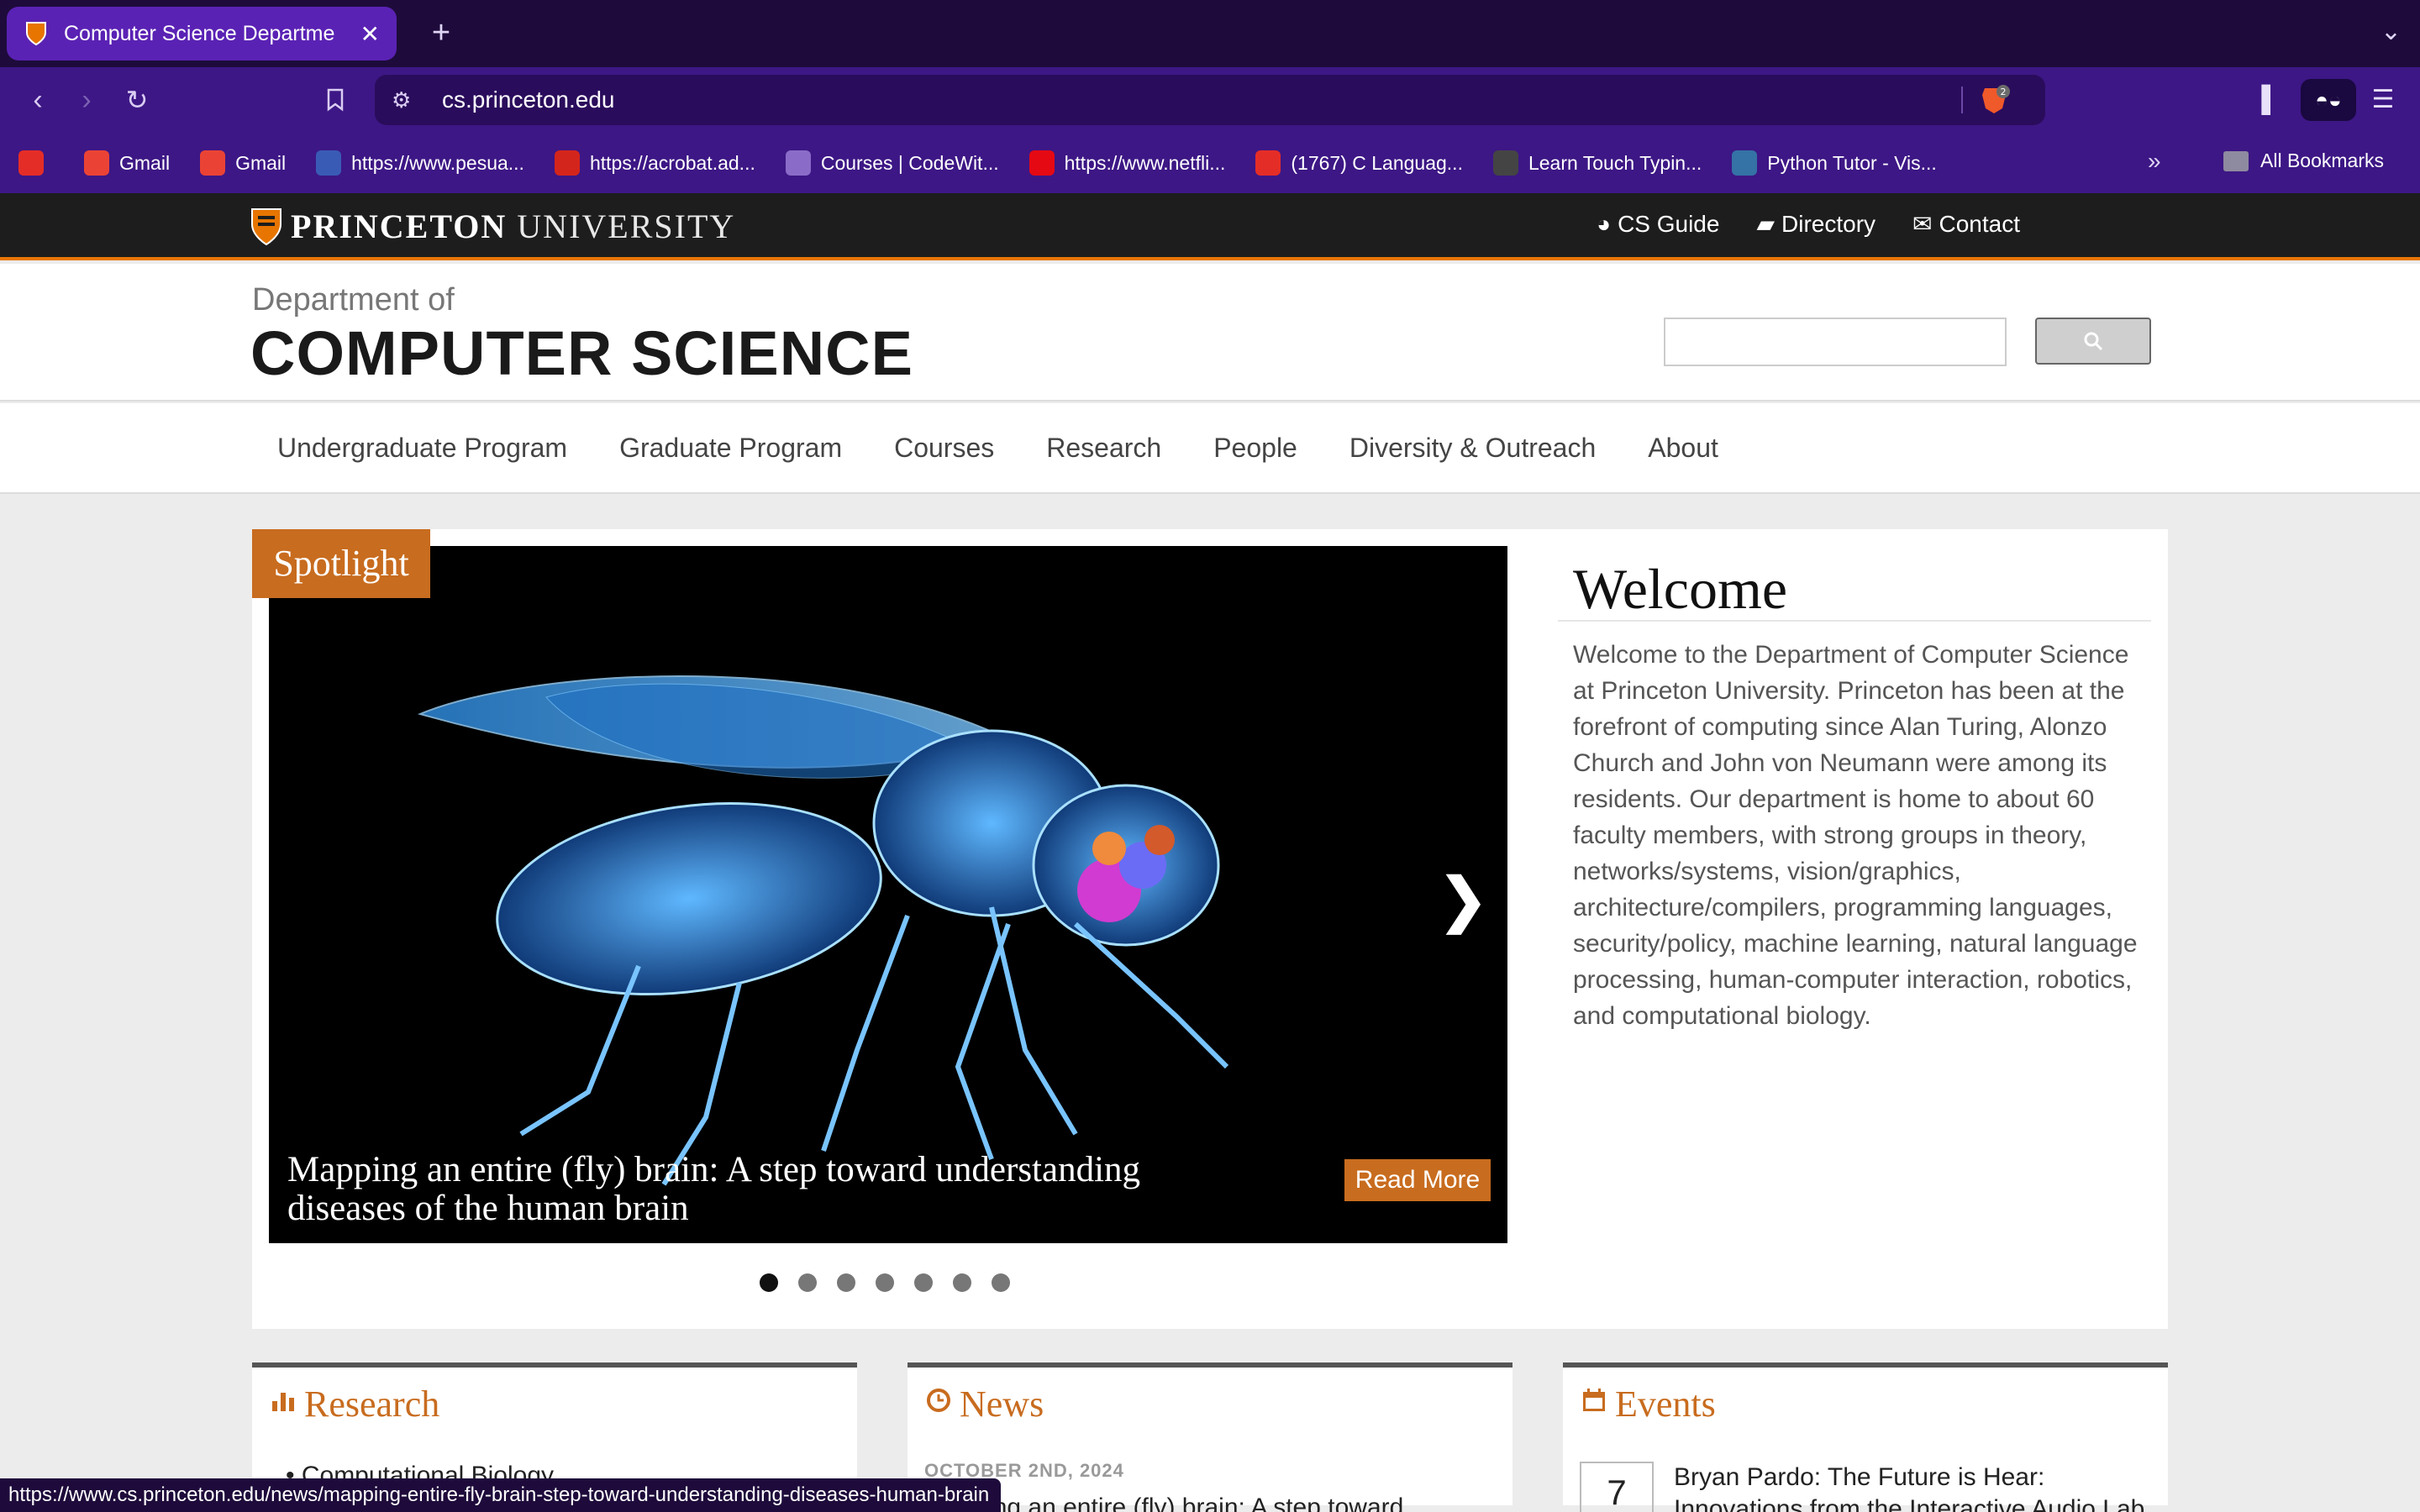 The image size is (2420, 1512). Describe the element at coordinates (798, 163) in the screenshot. I see `codewithharry-icon` at that location.